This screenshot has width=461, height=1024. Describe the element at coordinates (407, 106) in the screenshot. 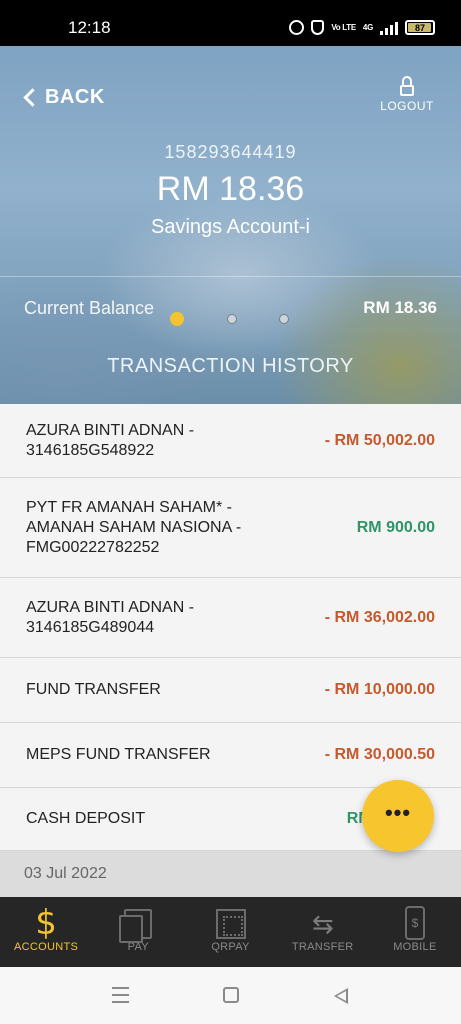

I see `logout-label: LOGOUT` at that location.